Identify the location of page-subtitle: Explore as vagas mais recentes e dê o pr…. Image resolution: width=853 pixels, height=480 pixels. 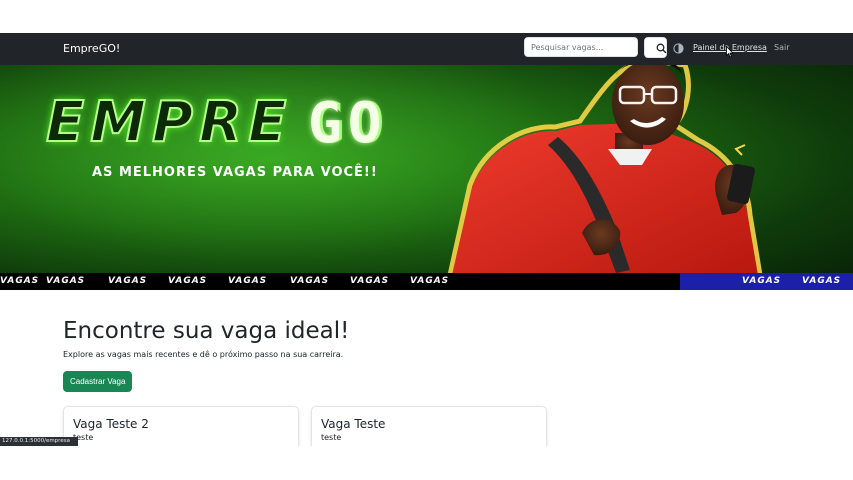
(203, 354).